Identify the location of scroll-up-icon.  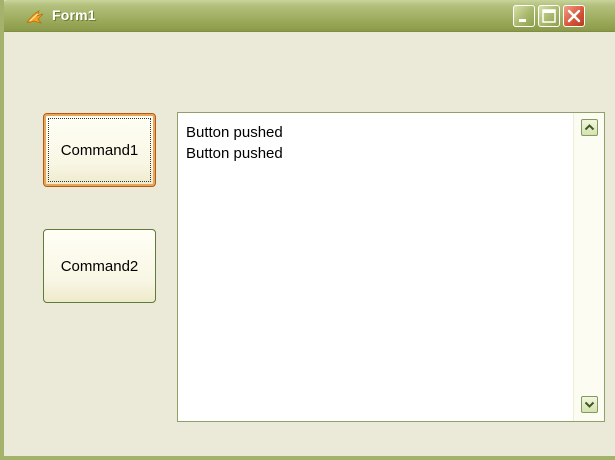
(589, 127).